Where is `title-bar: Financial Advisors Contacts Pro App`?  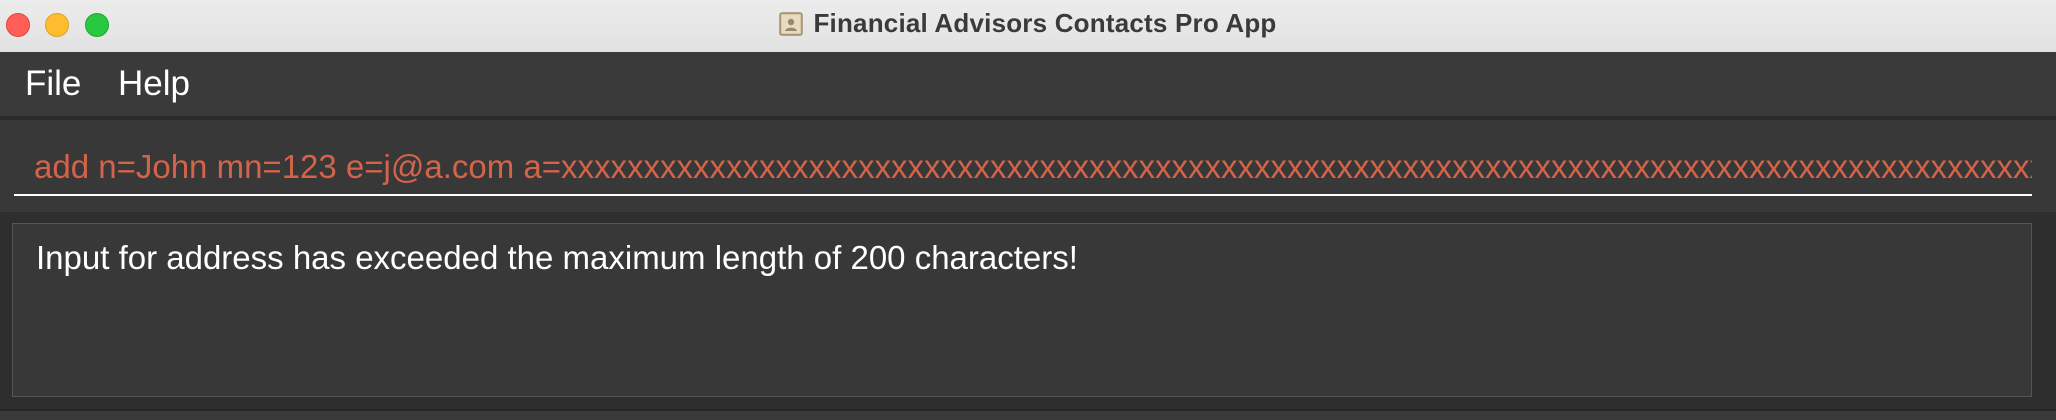
title-bar: Financial Advisors Contacts Pro App is located at coordinates (1028, 26).